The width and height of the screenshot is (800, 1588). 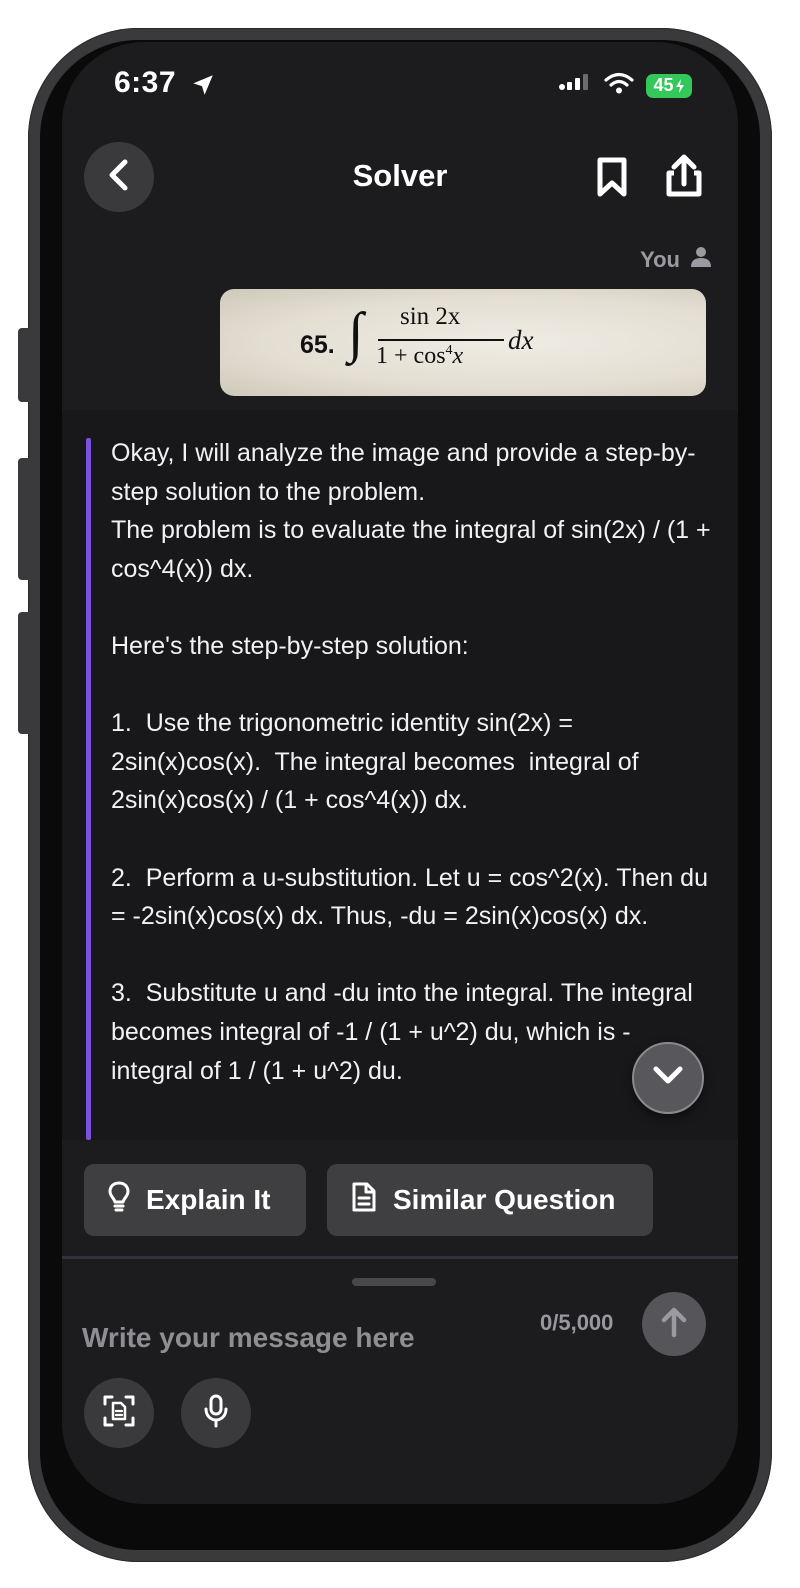 I want to click on fraction-bar, so click(x=441, y=340).